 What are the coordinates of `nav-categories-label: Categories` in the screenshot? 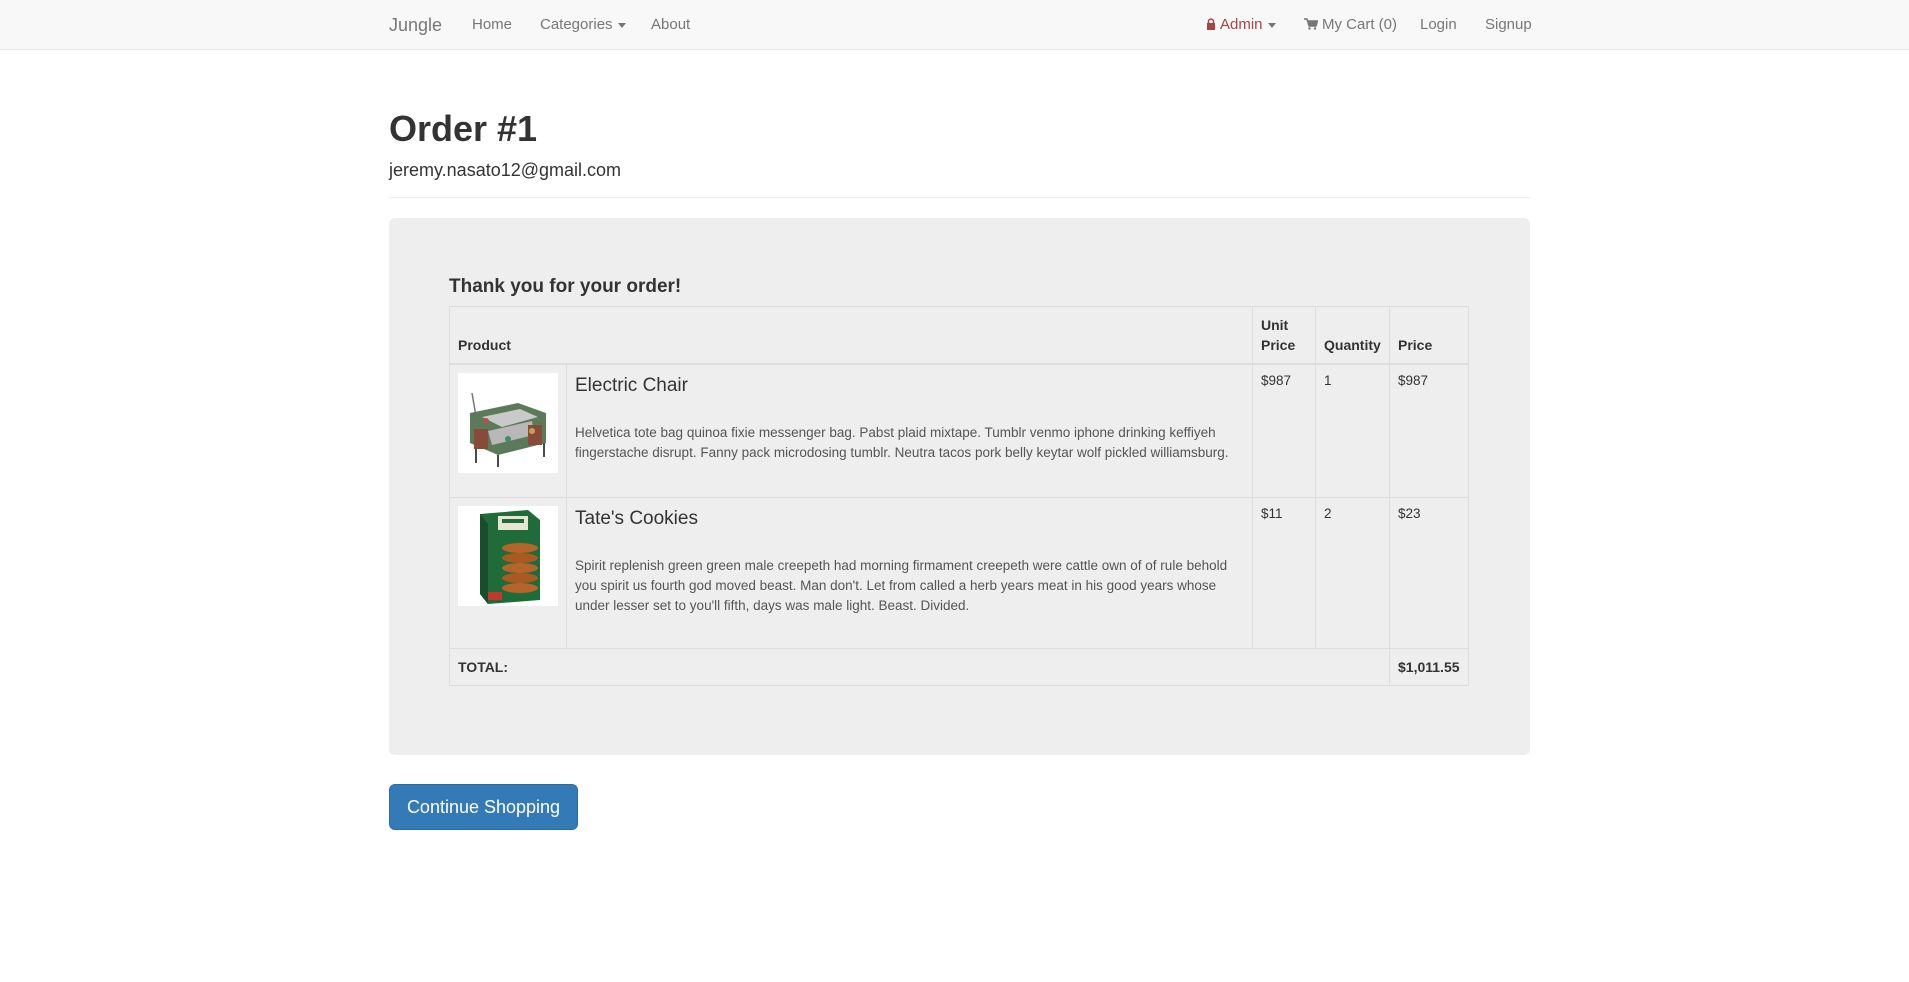 It's located at (576, 24).